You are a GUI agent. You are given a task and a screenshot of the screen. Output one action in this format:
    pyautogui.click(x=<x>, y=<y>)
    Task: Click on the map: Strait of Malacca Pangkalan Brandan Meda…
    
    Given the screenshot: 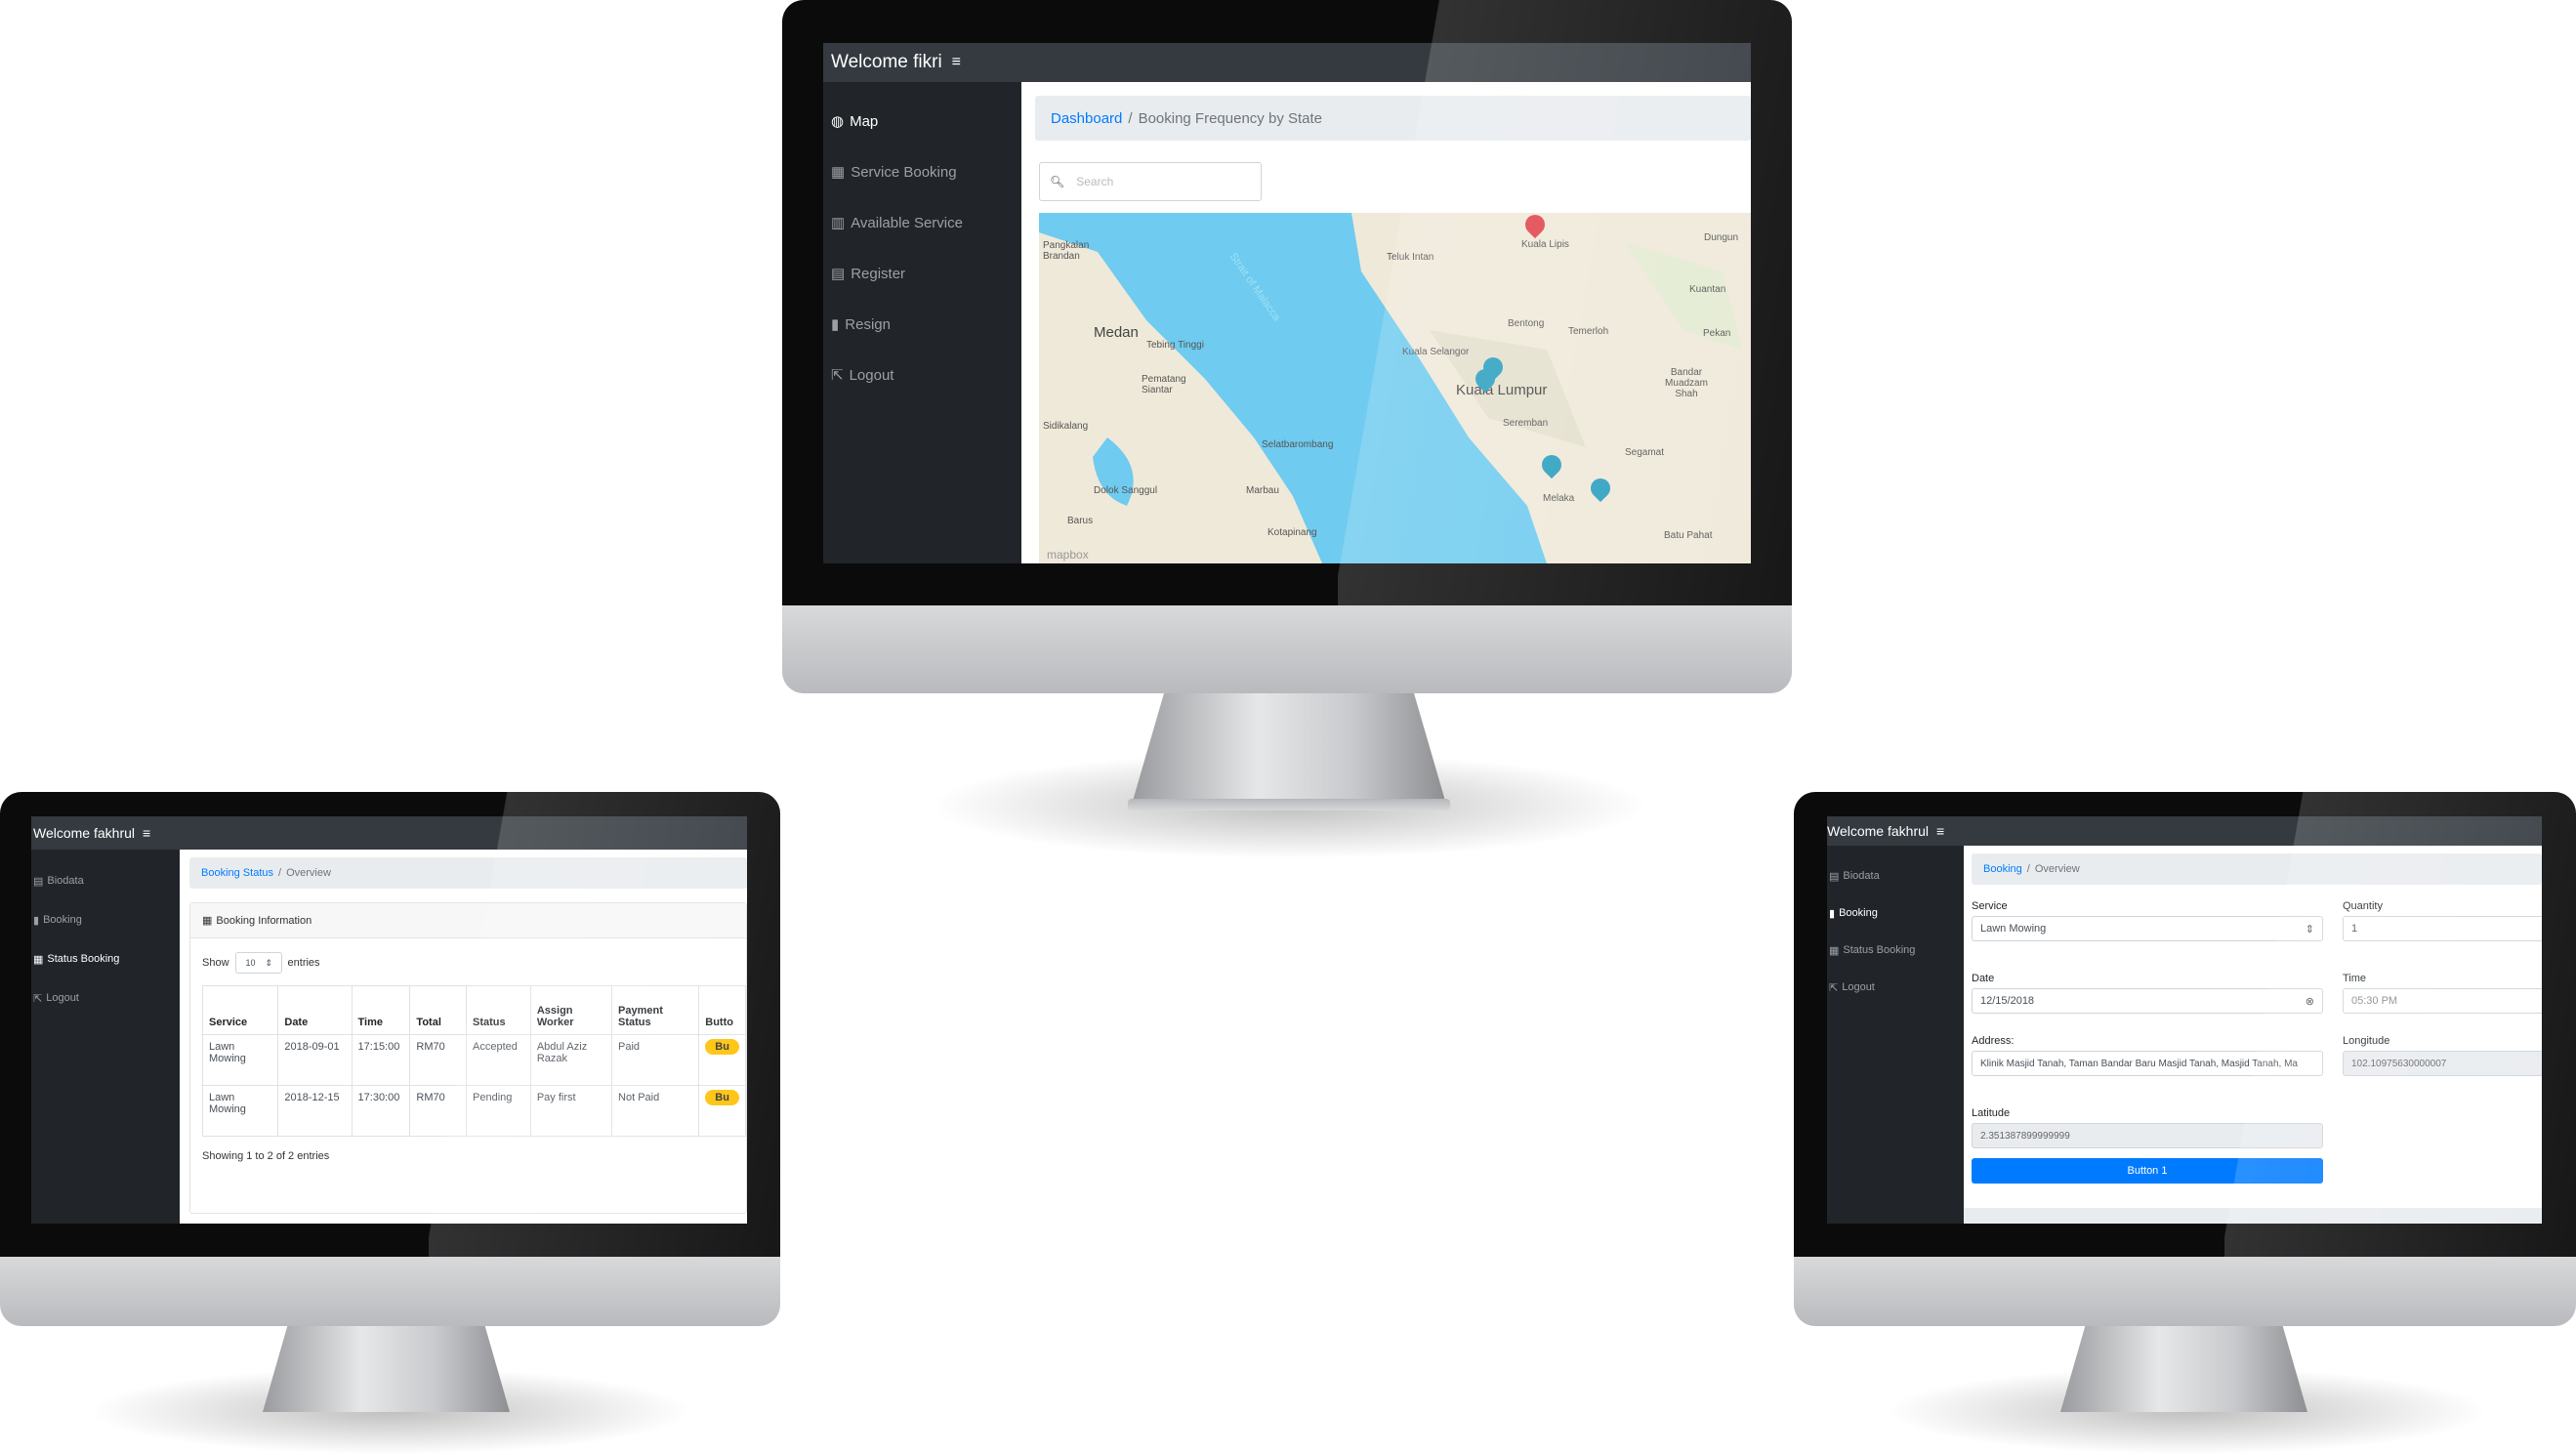 What is the action you would take?
    pyautogui.click(x=1395, y=388)
    